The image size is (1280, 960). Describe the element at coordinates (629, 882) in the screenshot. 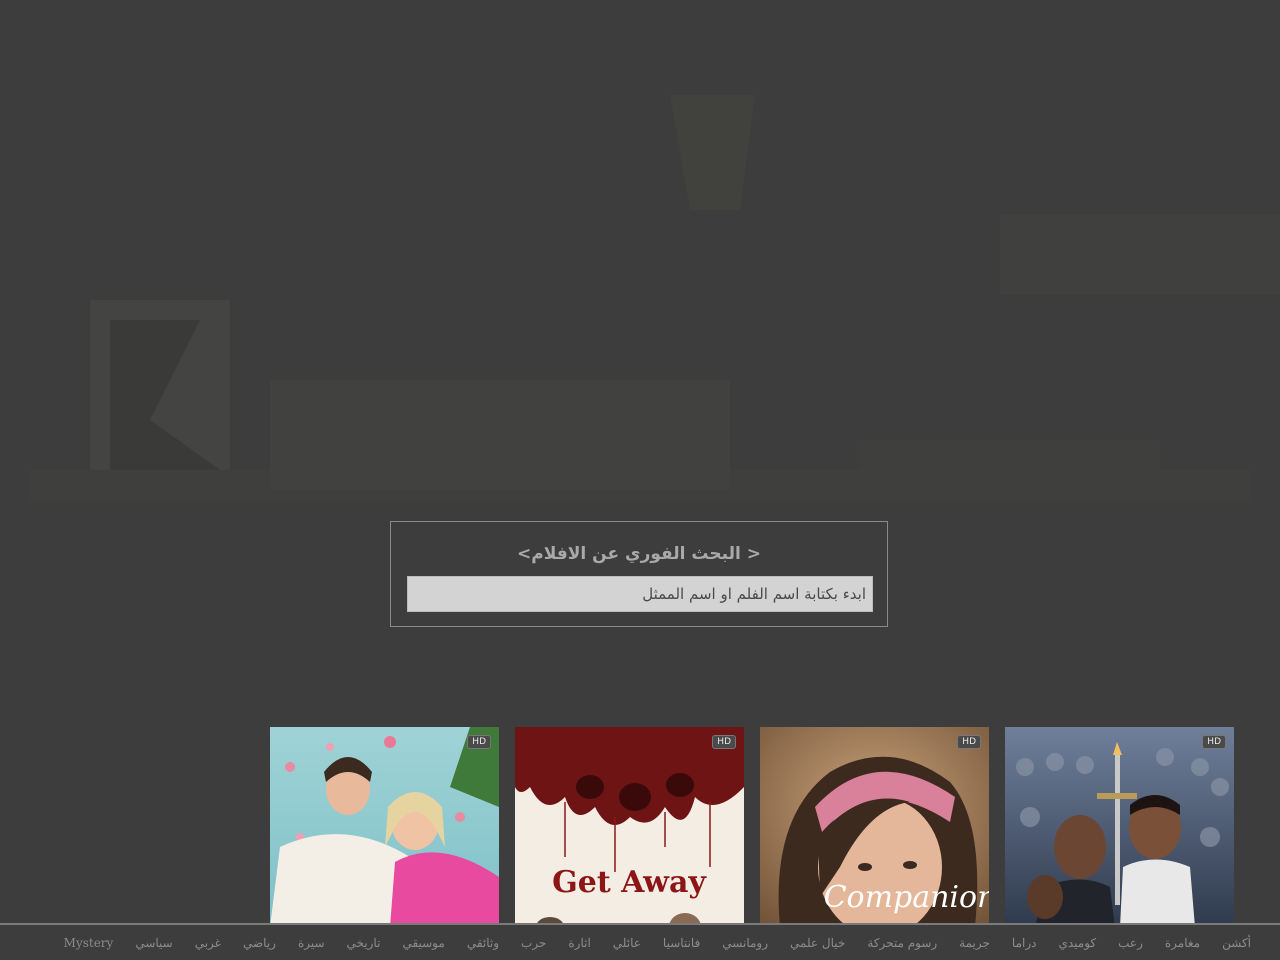

I see `movie-title: Get Away` at that location.